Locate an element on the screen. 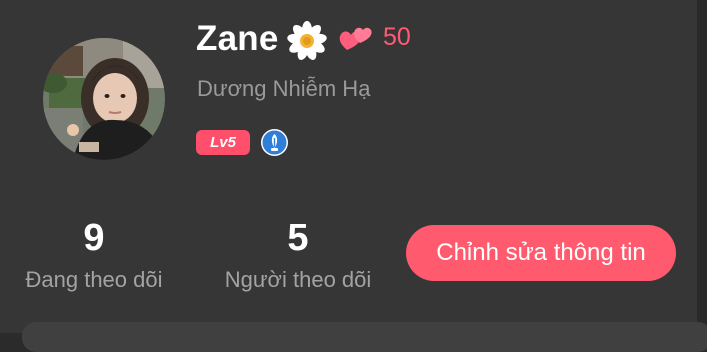 Image resolution: width=707 pixels, height=352 pixels. daisy-flower-icon is located at coordinates (307, 40).